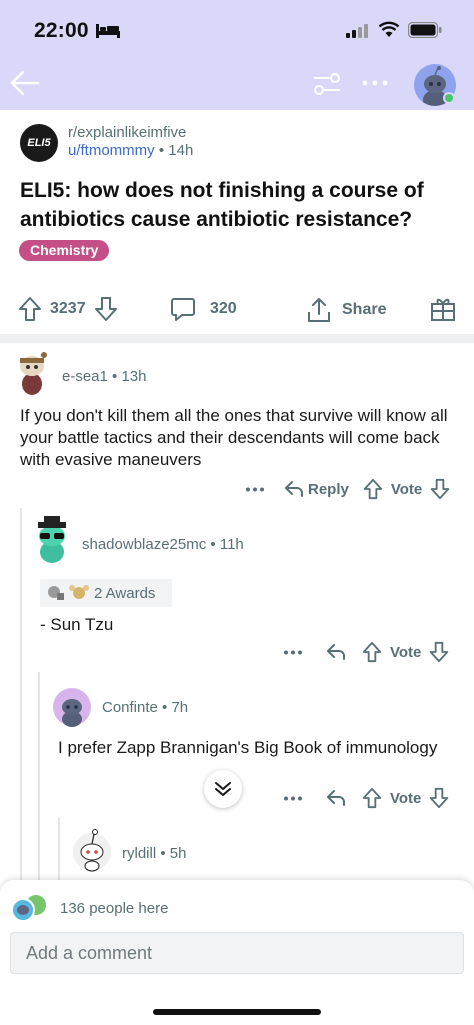 The height and width of the screenshot is (1025, 474). I want to click on subreddit-icon: ELI5, so click(39, 143).